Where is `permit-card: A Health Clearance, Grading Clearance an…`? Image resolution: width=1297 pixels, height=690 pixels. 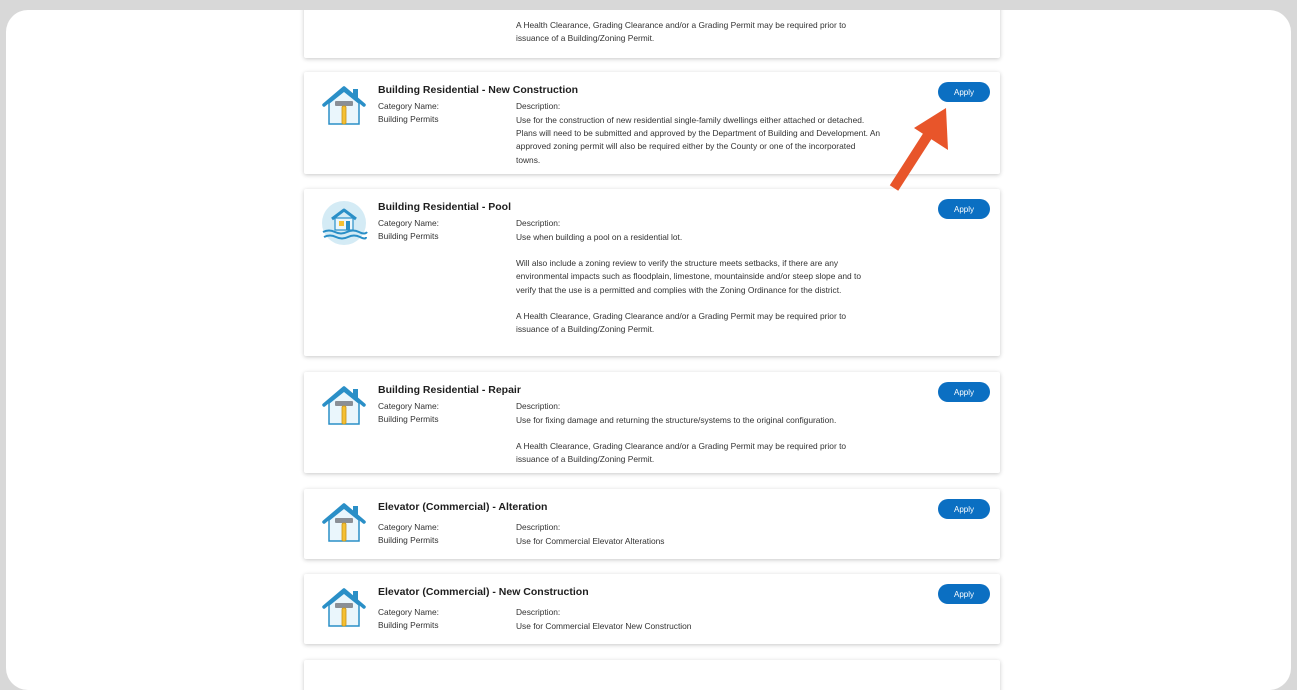
permit-card: A Health Clearance, Grading Clearance an… is located at coordinates (652, 34).